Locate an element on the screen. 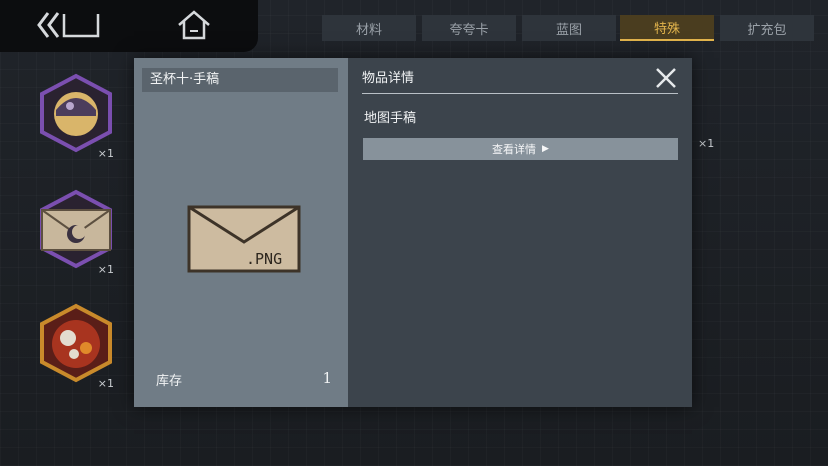  tab-special: 特殊 is located at coordinates (667, 28).